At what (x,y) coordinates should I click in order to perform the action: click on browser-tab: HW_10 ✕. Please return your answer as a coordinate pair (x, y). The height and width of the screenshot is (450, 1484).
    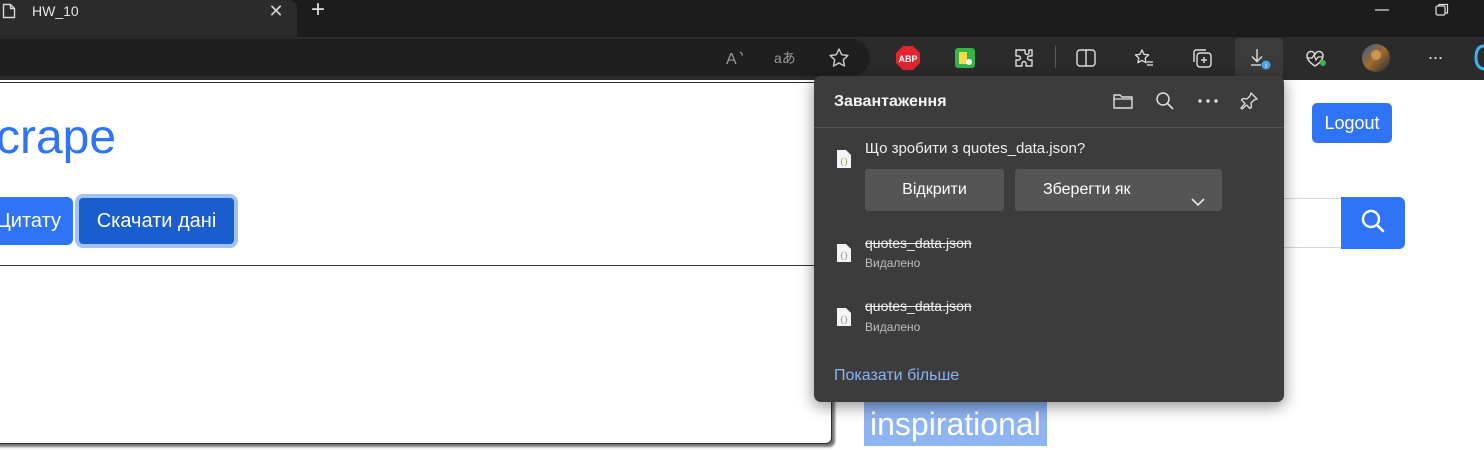
    Looking at the image, I should click on (148, 18).